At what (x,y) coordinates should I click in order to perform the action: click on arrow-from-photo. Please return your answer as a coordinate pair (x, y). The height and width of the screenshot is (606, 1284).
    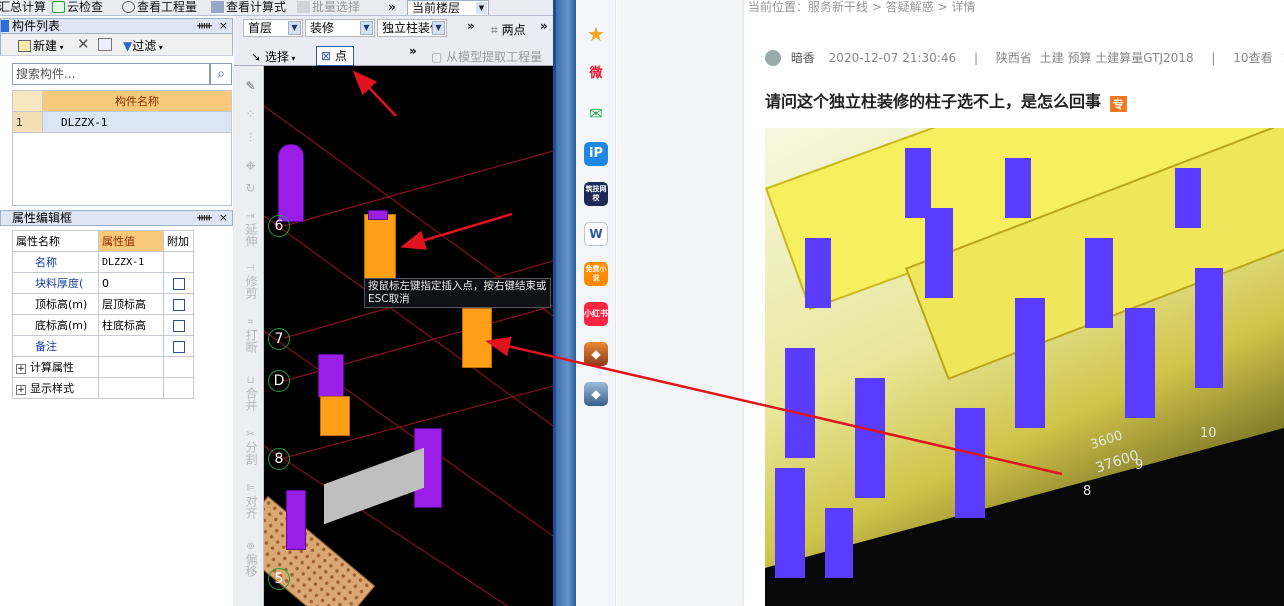
    Looking at the image, I should click on (774, 406).